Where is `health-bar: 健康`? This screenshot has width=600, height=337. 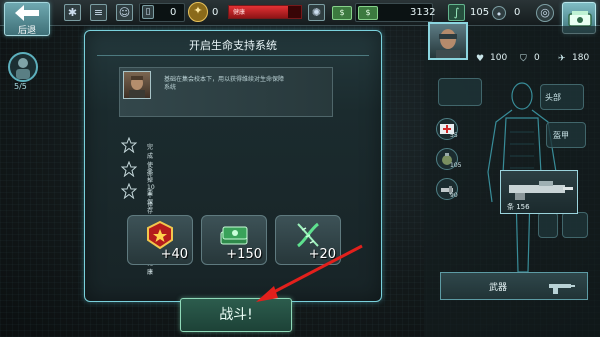 health-bar: 健康 is located at coordinates (265, 12).